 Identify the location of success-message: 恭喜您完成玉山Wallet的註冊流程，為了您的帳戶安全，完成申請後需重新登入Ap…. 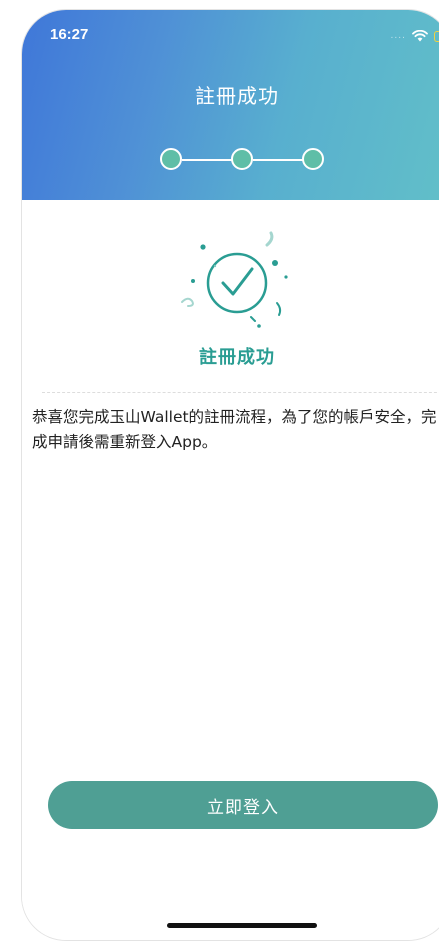
(234, 429).